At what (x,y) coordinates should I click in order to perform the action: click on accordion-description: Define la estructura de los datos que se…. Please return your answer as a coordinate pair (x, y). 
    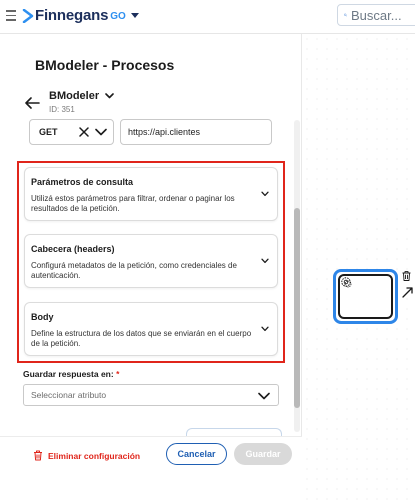
    Looking at the image, I should click on (141, 338).